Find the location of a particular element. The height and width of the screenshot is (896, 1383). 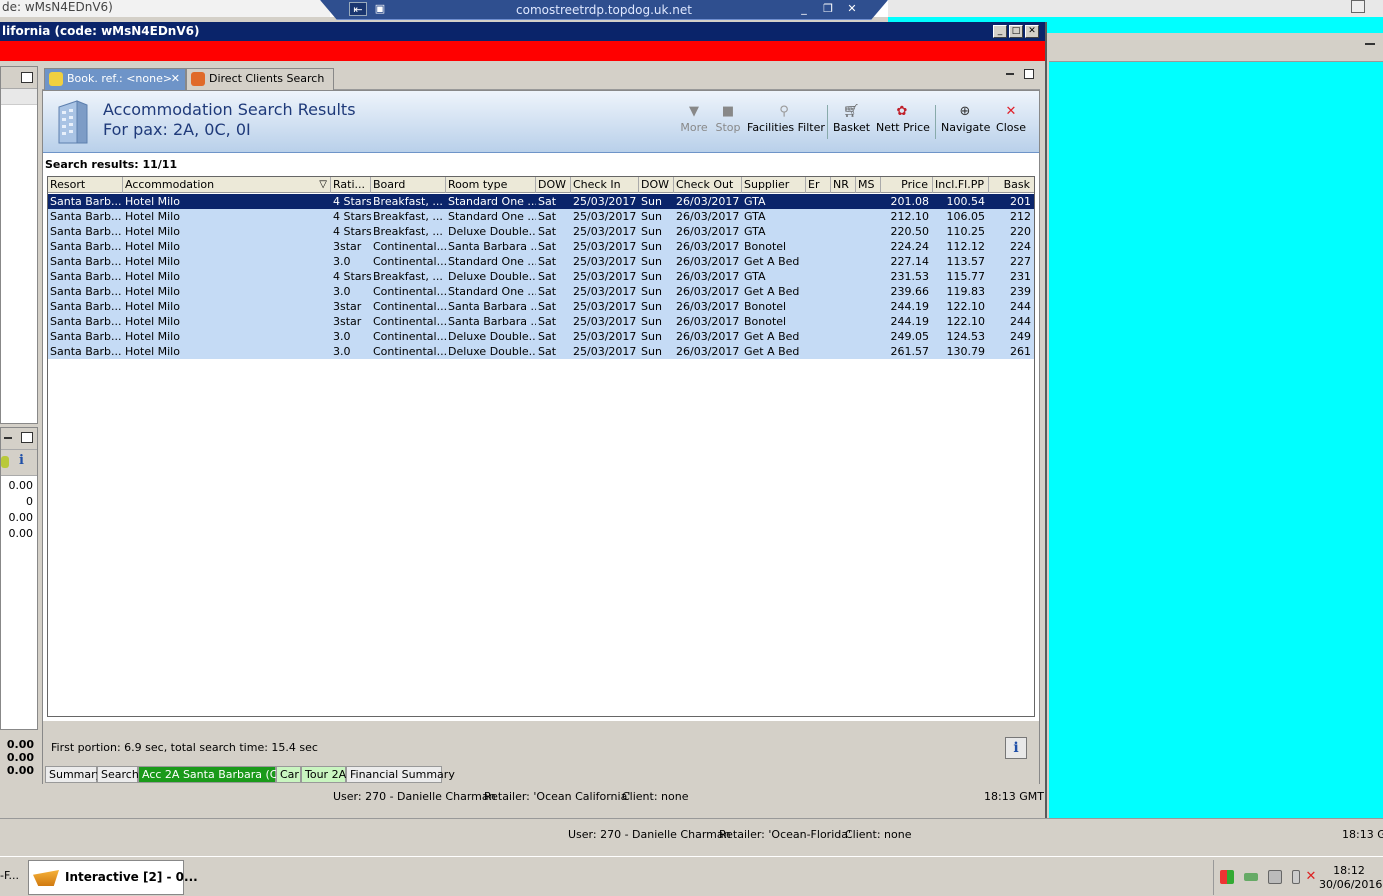

window-maximize-button: □ is located at coordinates (1016, 31).